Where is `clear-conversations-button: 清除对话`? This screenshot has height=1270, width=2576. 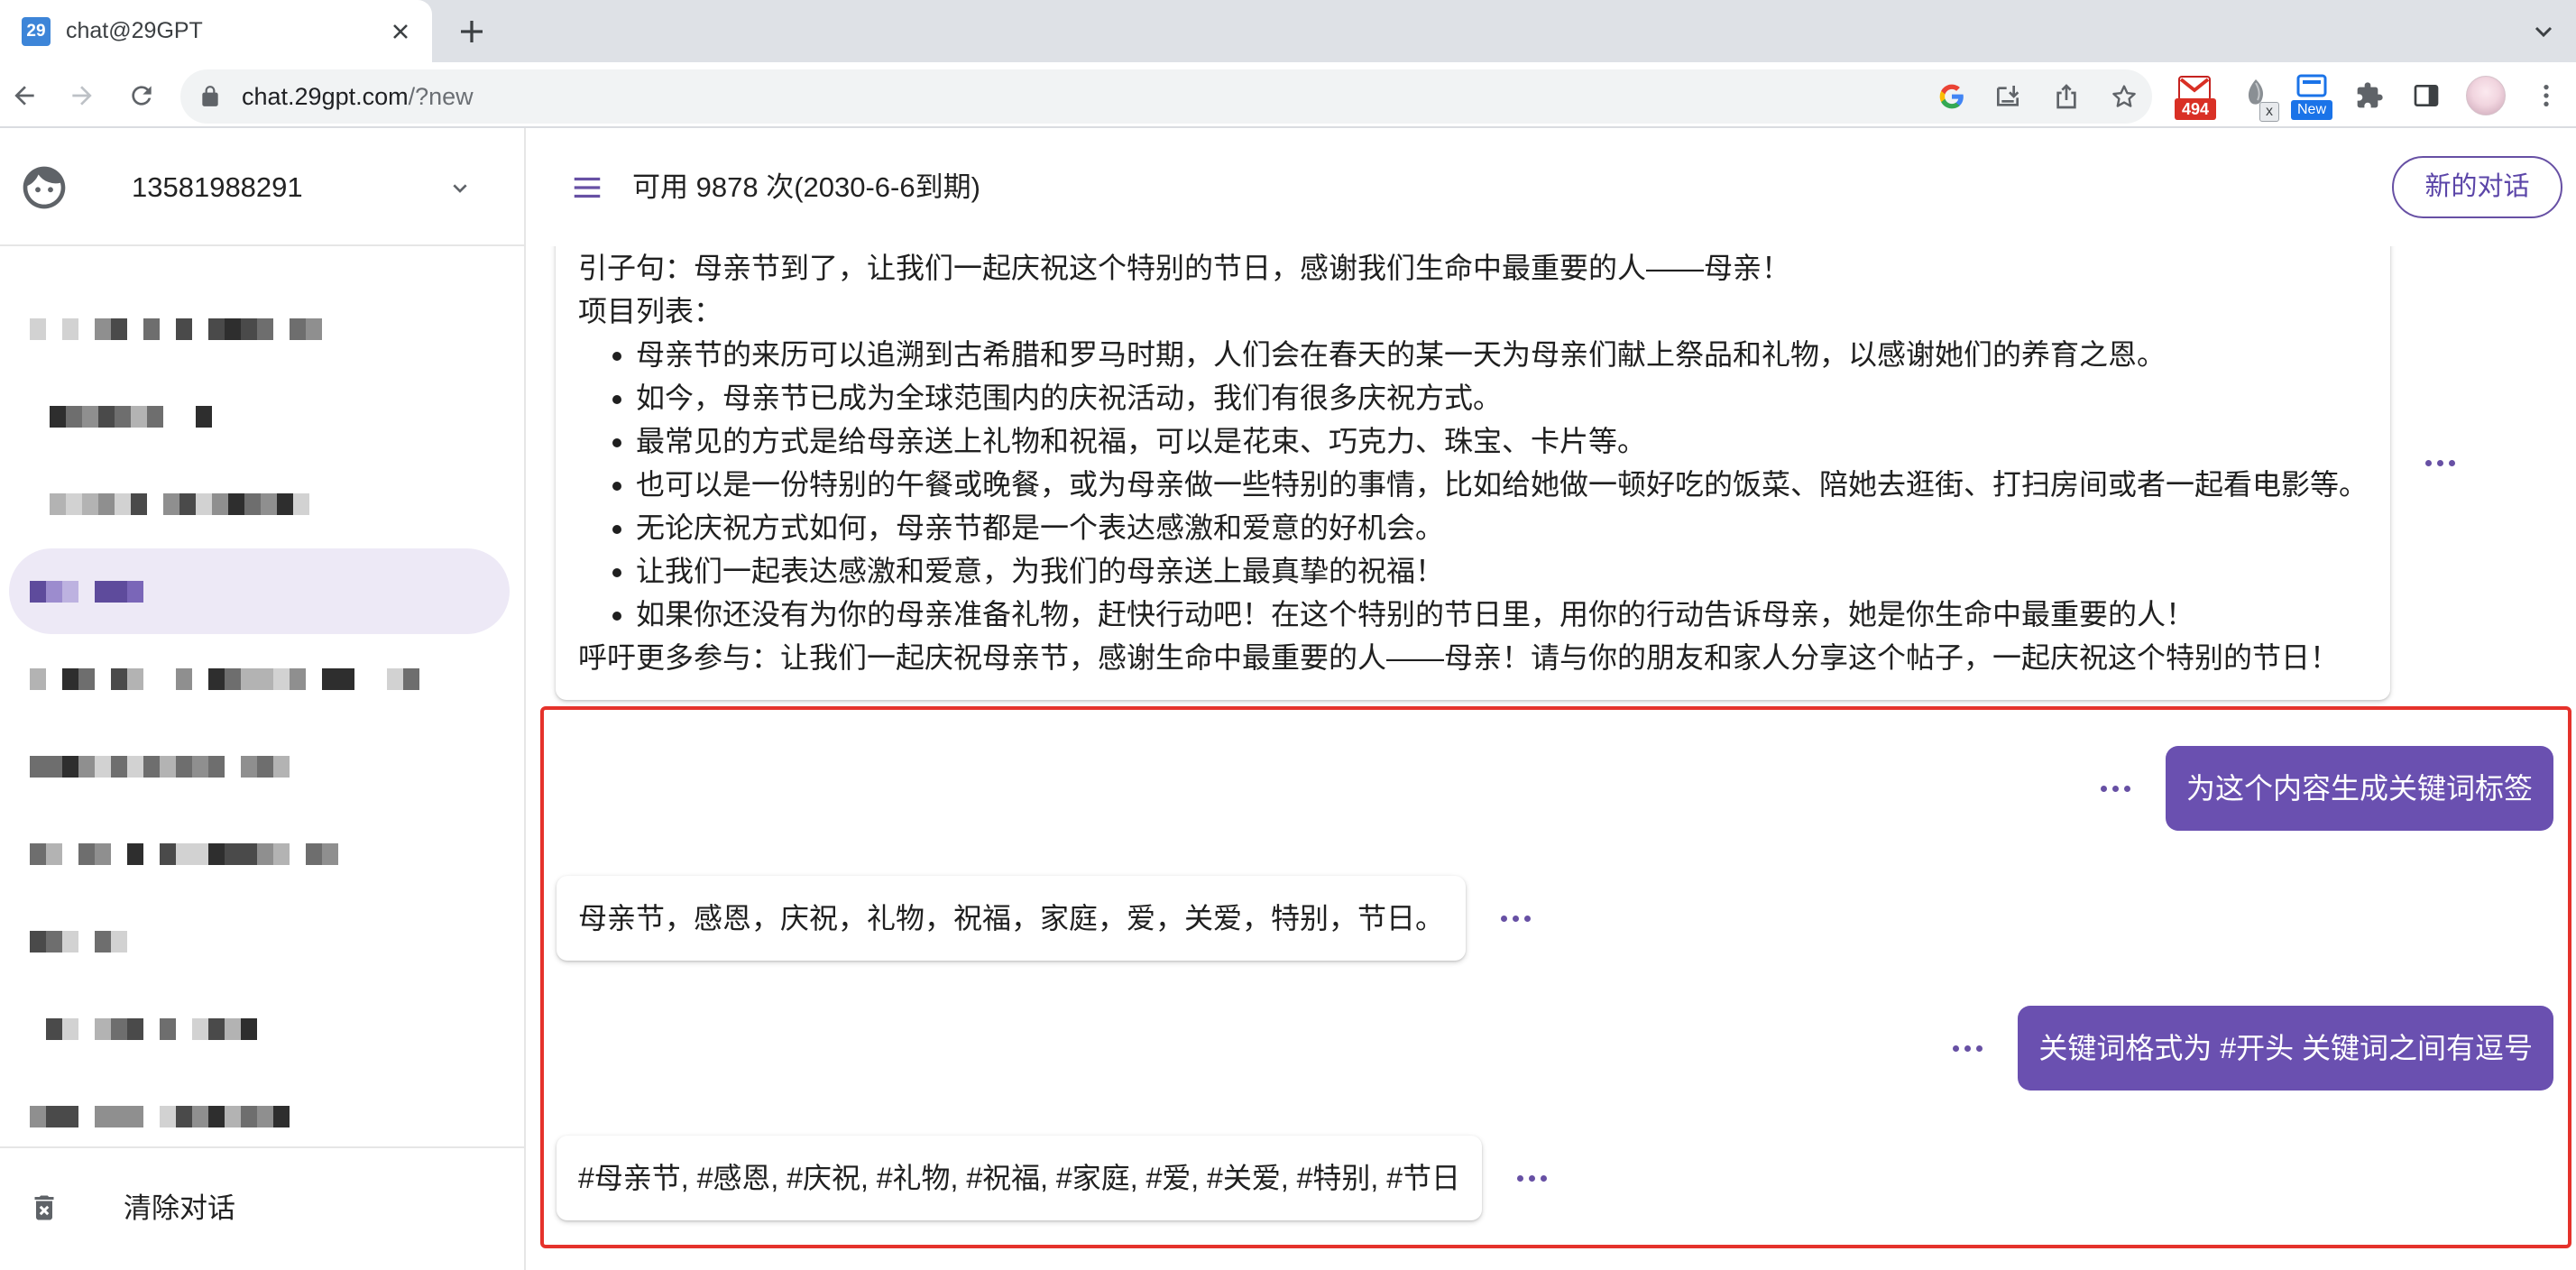 clear-conversations-button: 清除对话 is located at coordinates (262, 1208).